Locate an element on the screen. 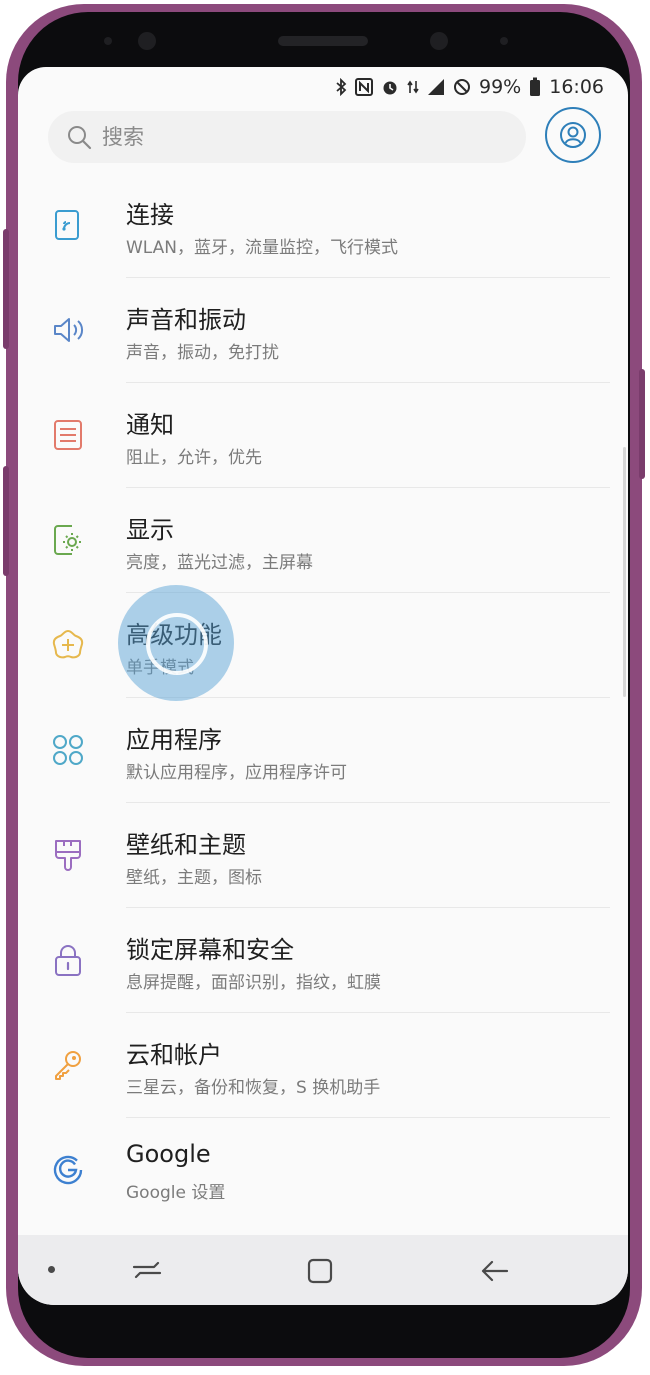 The width and height of the screenshot is (650, 1375). nfc-icon is located at coordinates (364, 87).